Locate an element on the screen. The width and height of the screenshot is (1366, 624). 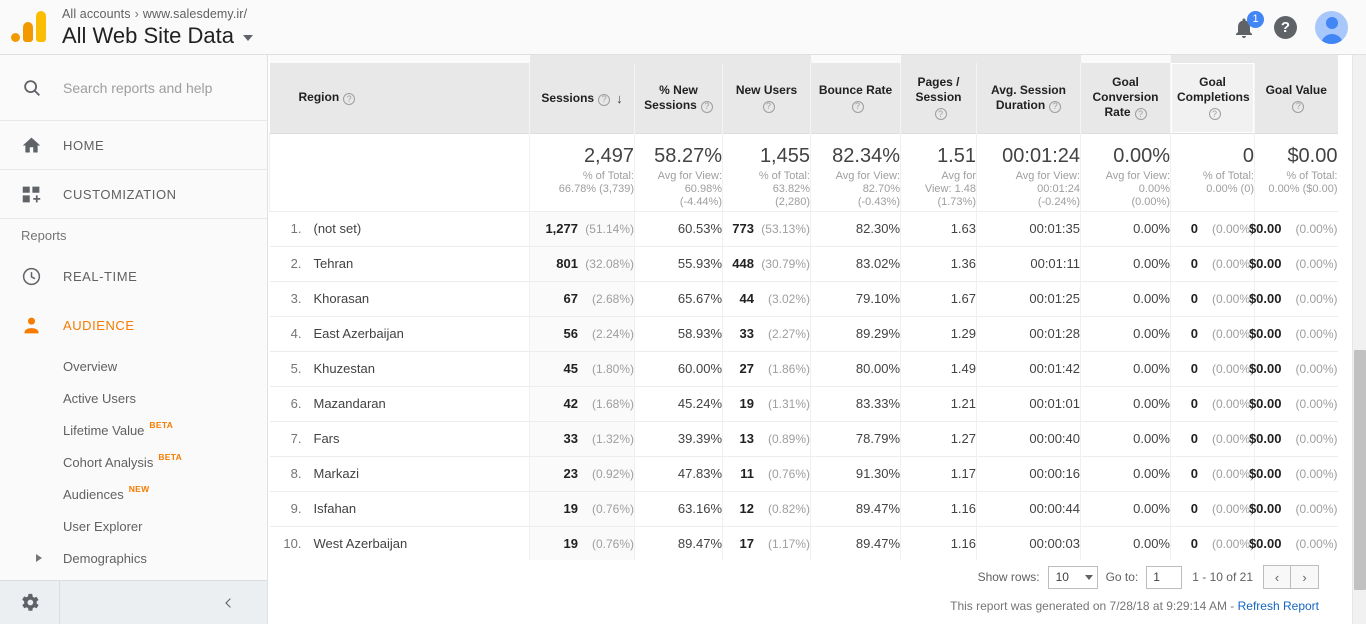
column-label: Goal Conversion Rate is located at coordinates (1125, 97).